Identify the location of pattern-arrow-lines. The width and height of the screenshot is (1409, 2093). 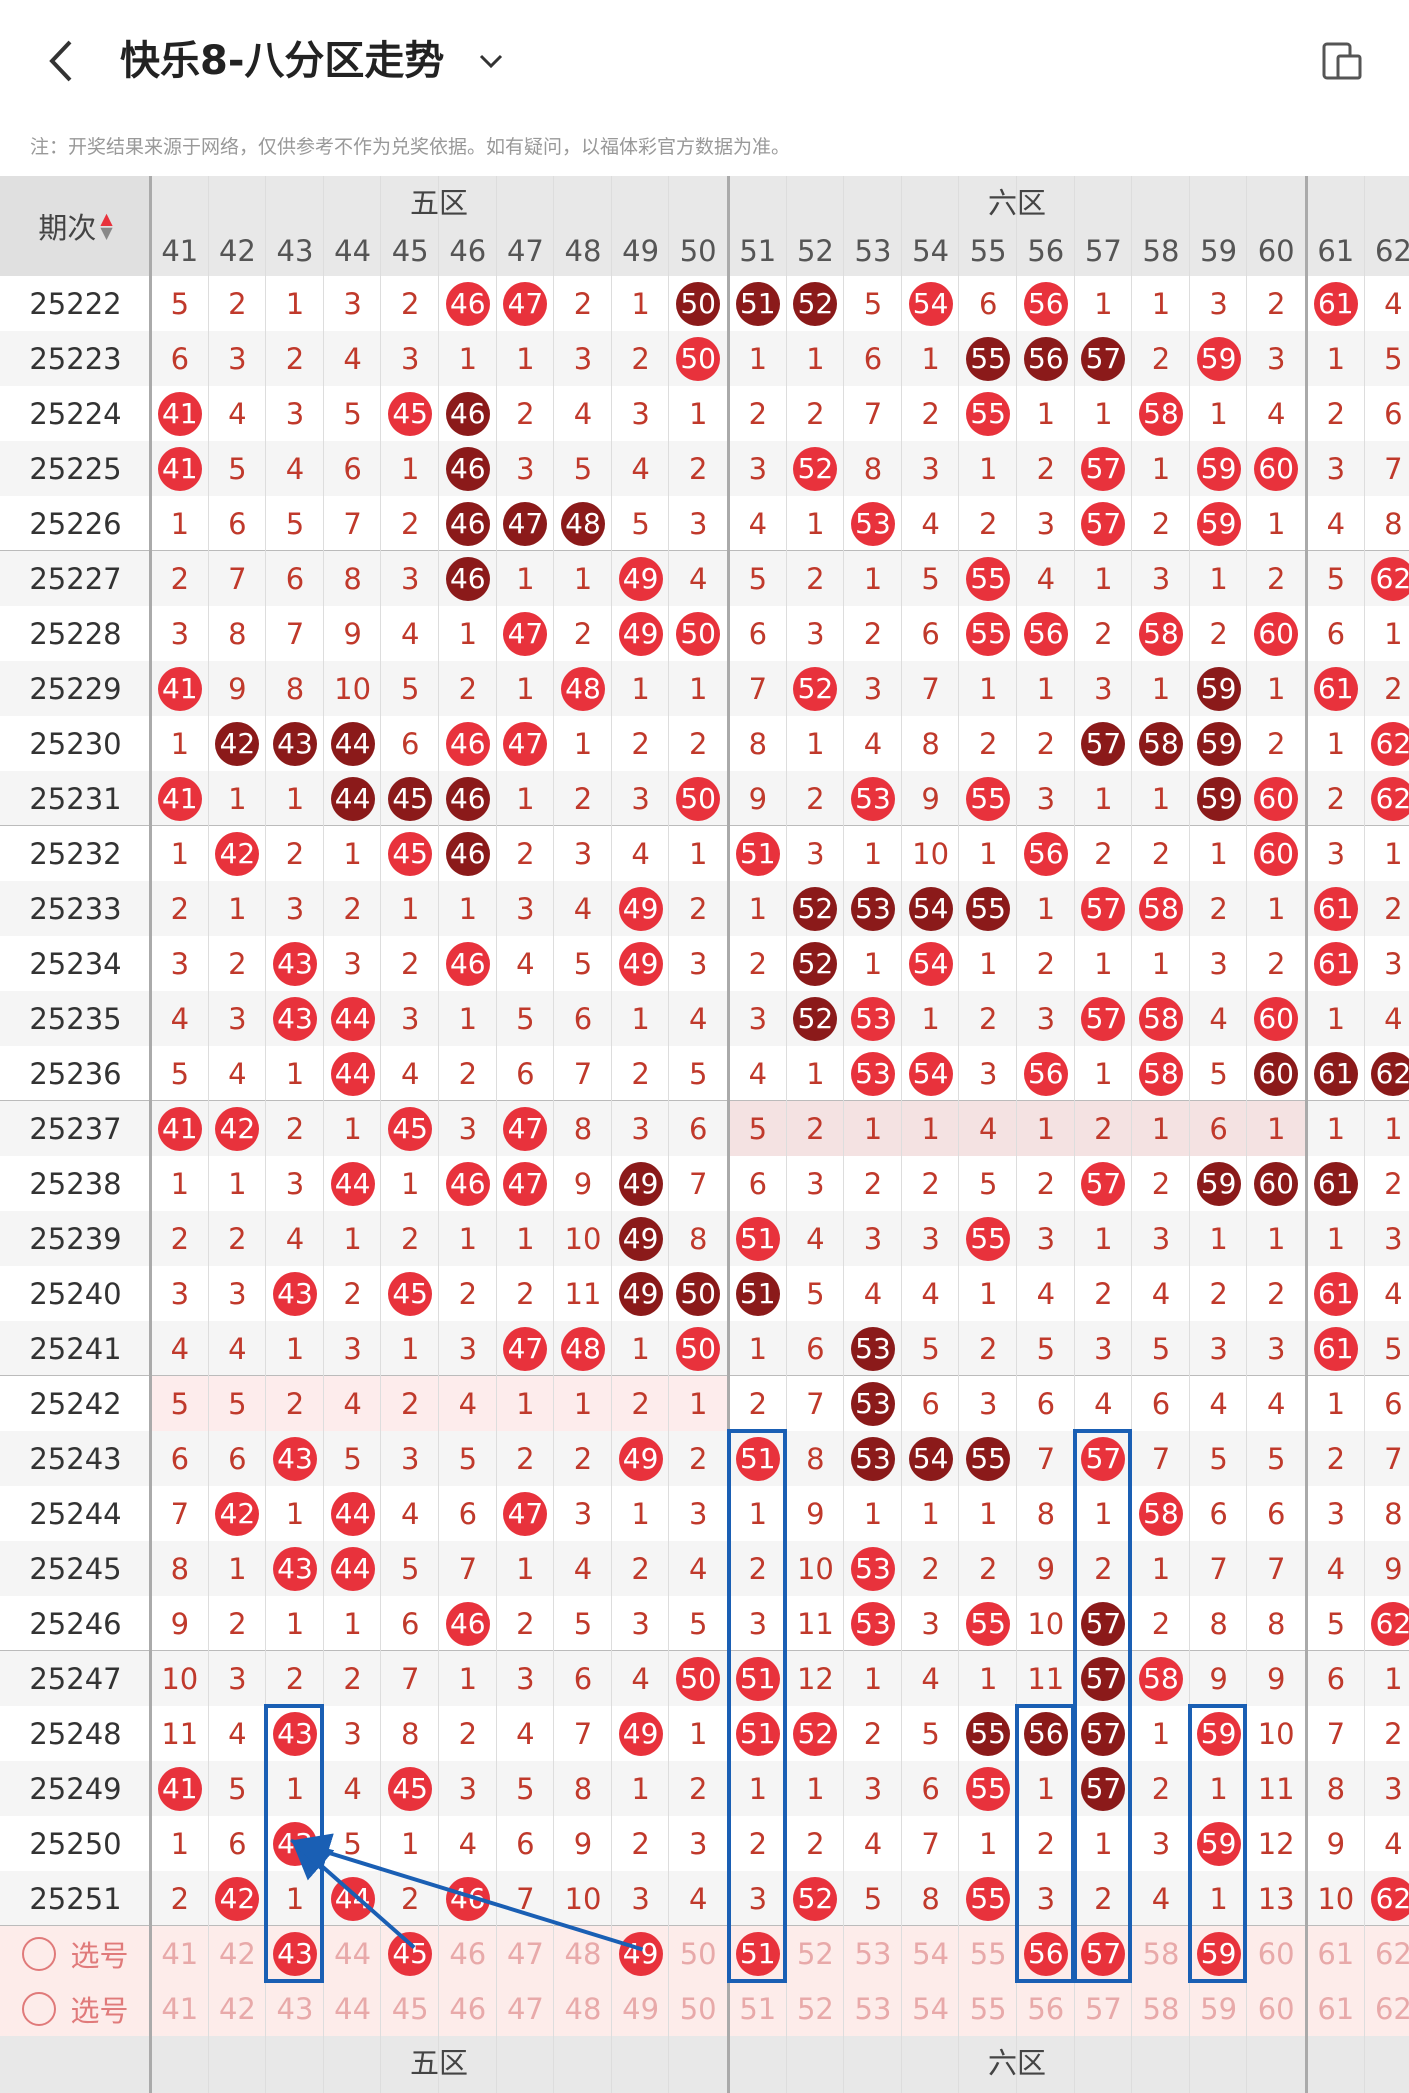
(466, 1892).